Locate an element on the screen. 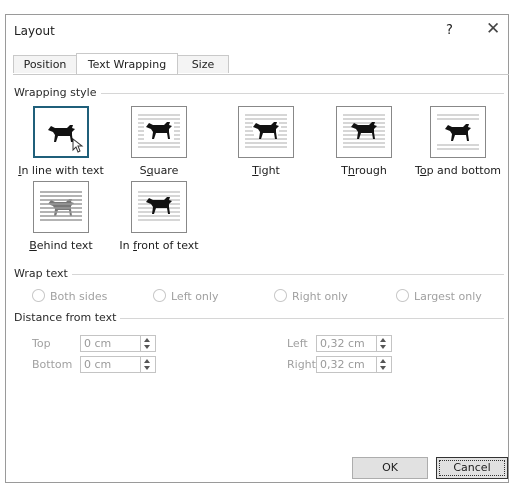 Image resolution: width=510 pixels, height=484 pixels. tab-size: Size is located at coordinates (203, 64).